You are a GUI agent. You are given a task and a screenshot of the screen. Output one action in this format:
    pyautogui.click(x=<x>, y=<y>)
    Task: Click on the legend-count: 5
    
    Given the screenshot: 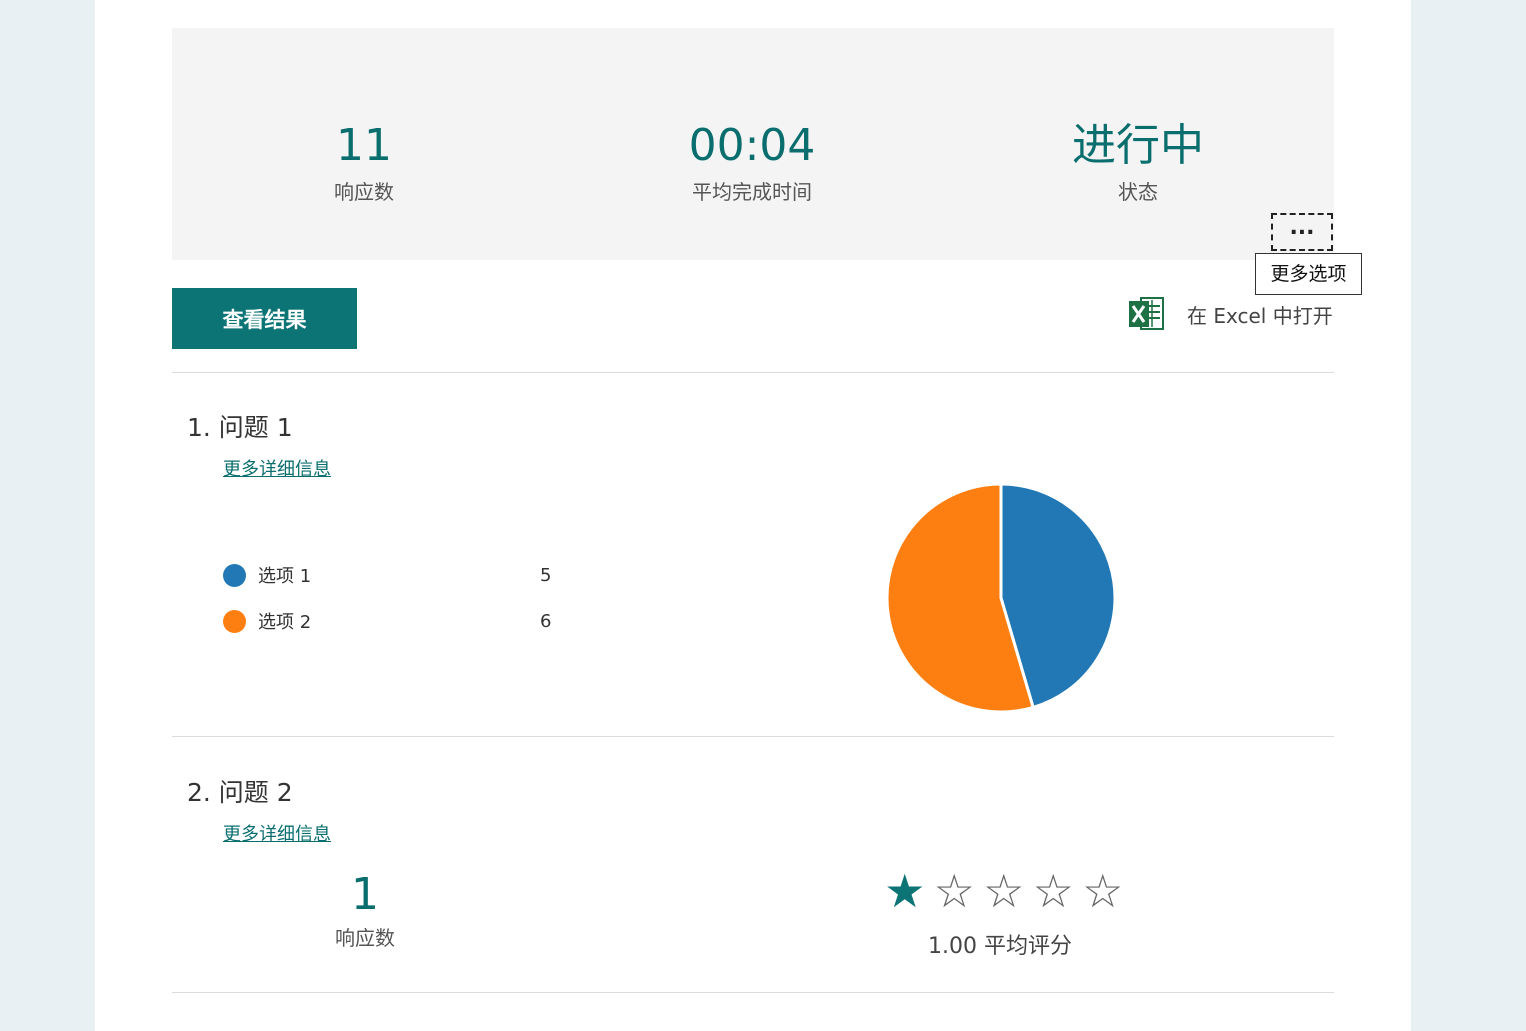 What is the action you would take?
    pyautogui.click(x=546, y=575)
    